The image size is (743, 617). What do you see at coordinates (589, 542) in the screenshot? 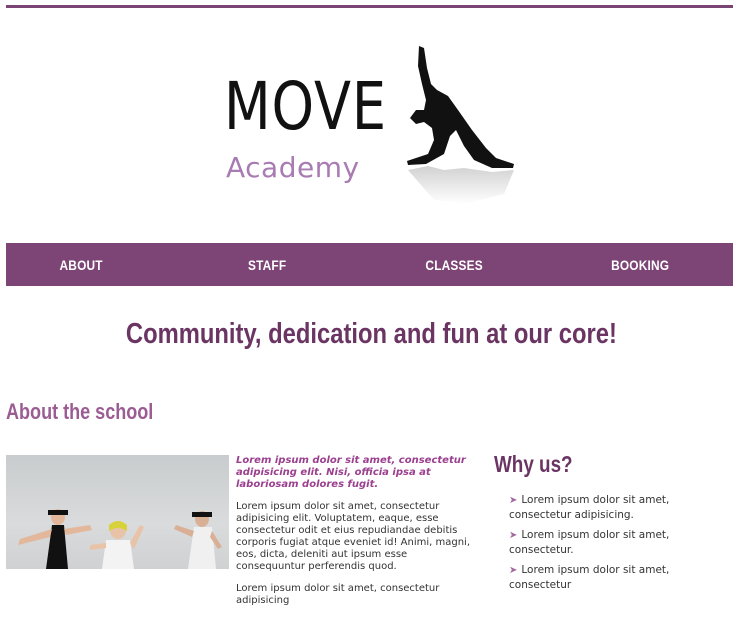
I see `why-item-text: Lorem ipsum dolor sit amet, consectetur.` at bounding box center [589, 542].